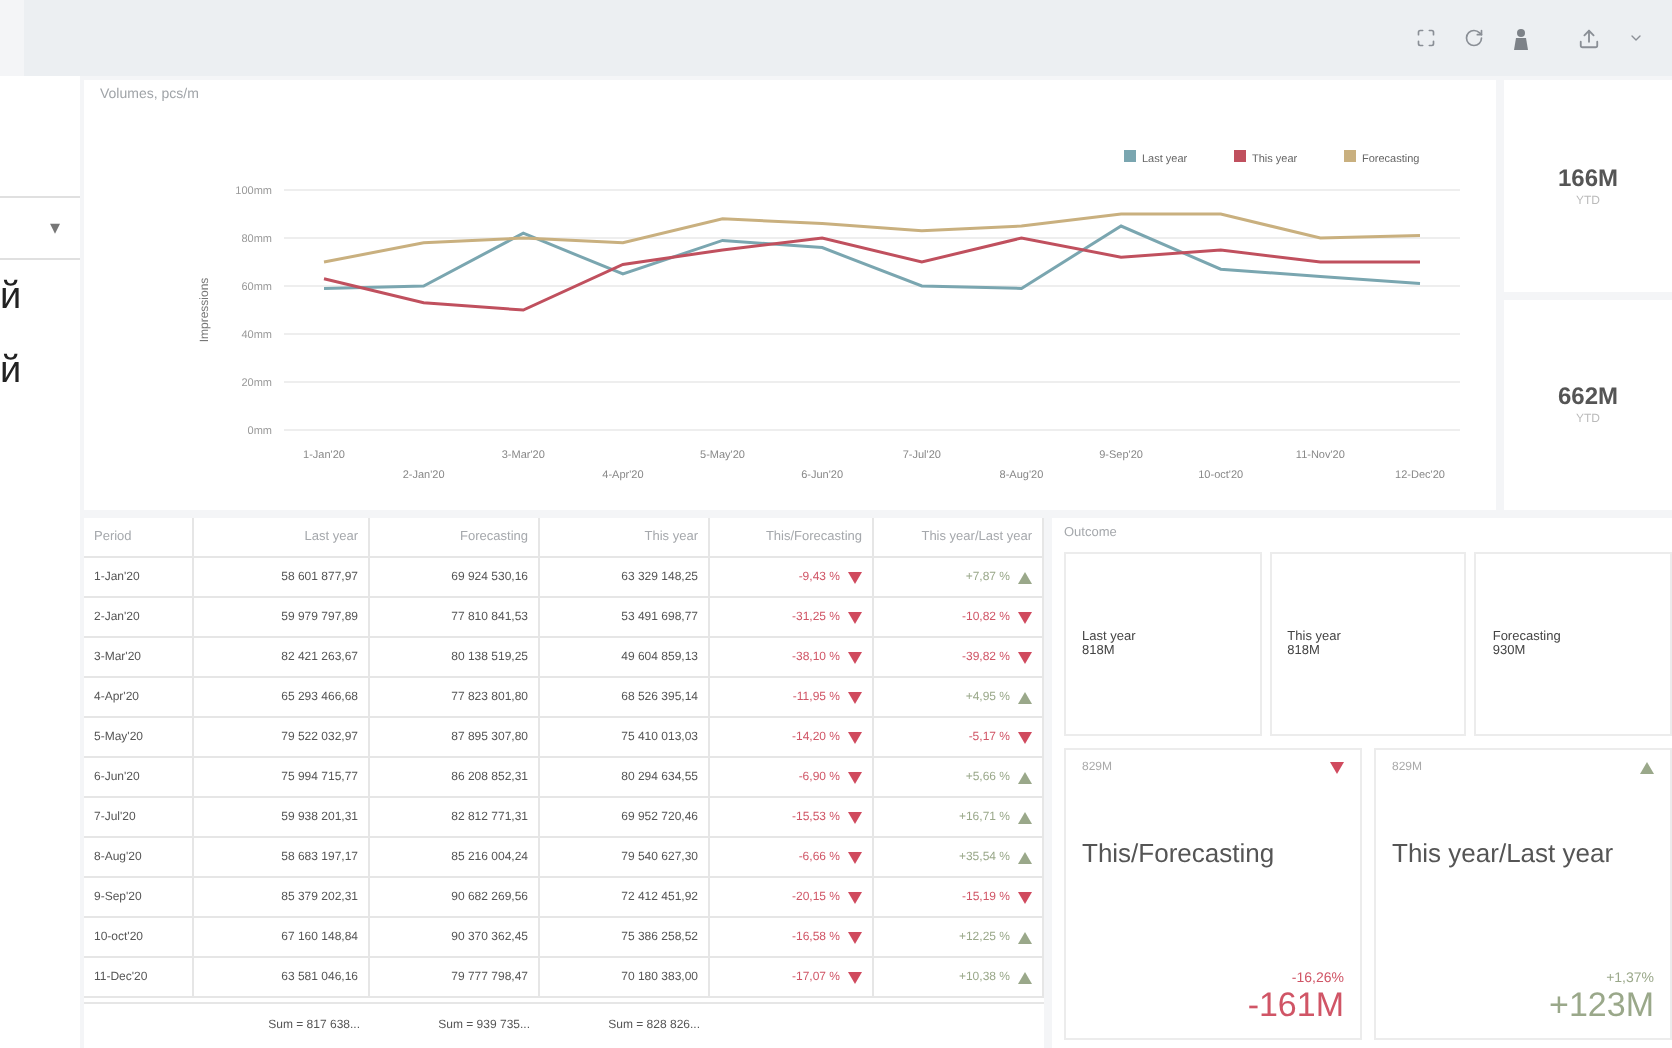 The width and height of the screenshot is (1672, 1048). Describe the element at coordinates (1426, 38) in the screenshot. I see `fullscreen-icon` at that location.